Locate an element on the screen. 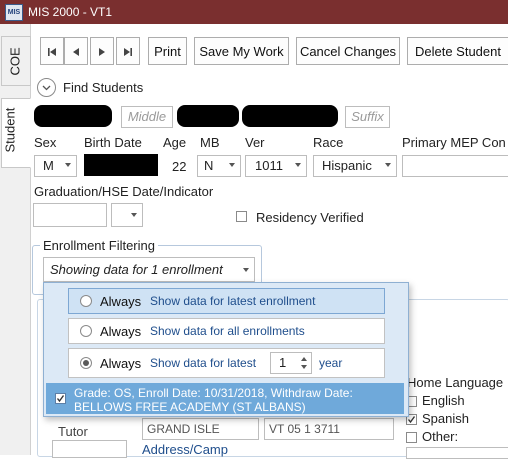 This screenshot has height=459, width=508. state-zip-field: VT 05 1 3711 is located at coordinates (329, 429).